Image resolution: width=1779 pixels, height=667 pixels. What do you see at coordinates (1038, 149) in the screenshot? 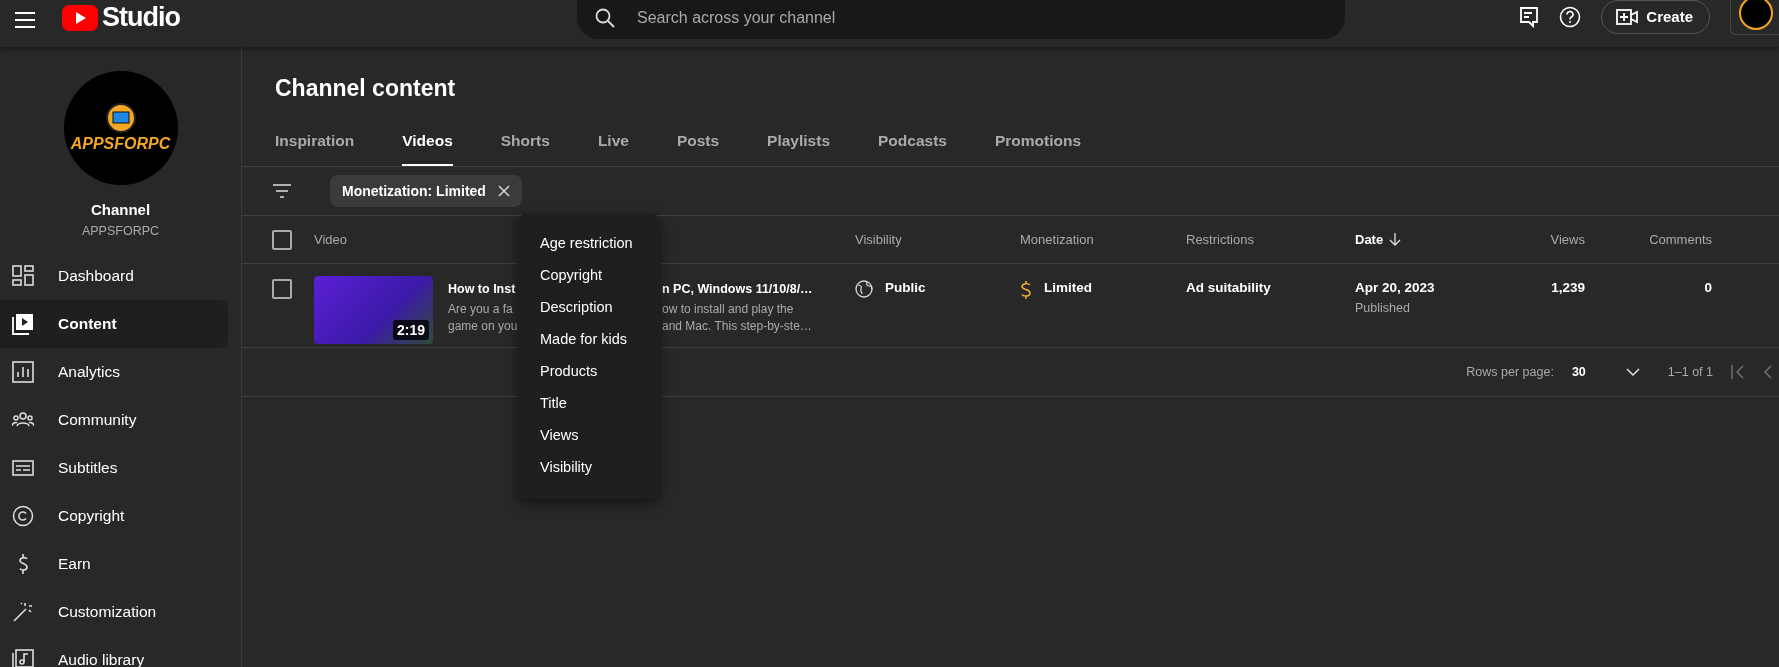
I see `tab: Promotions` at bounding box center [1038, 149].